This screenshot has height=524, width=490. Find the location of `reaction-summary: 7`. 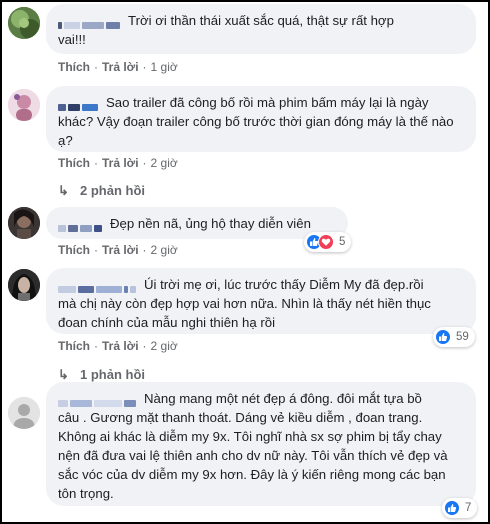

reaction-summary: 7 is located at coordinates (460, 508).